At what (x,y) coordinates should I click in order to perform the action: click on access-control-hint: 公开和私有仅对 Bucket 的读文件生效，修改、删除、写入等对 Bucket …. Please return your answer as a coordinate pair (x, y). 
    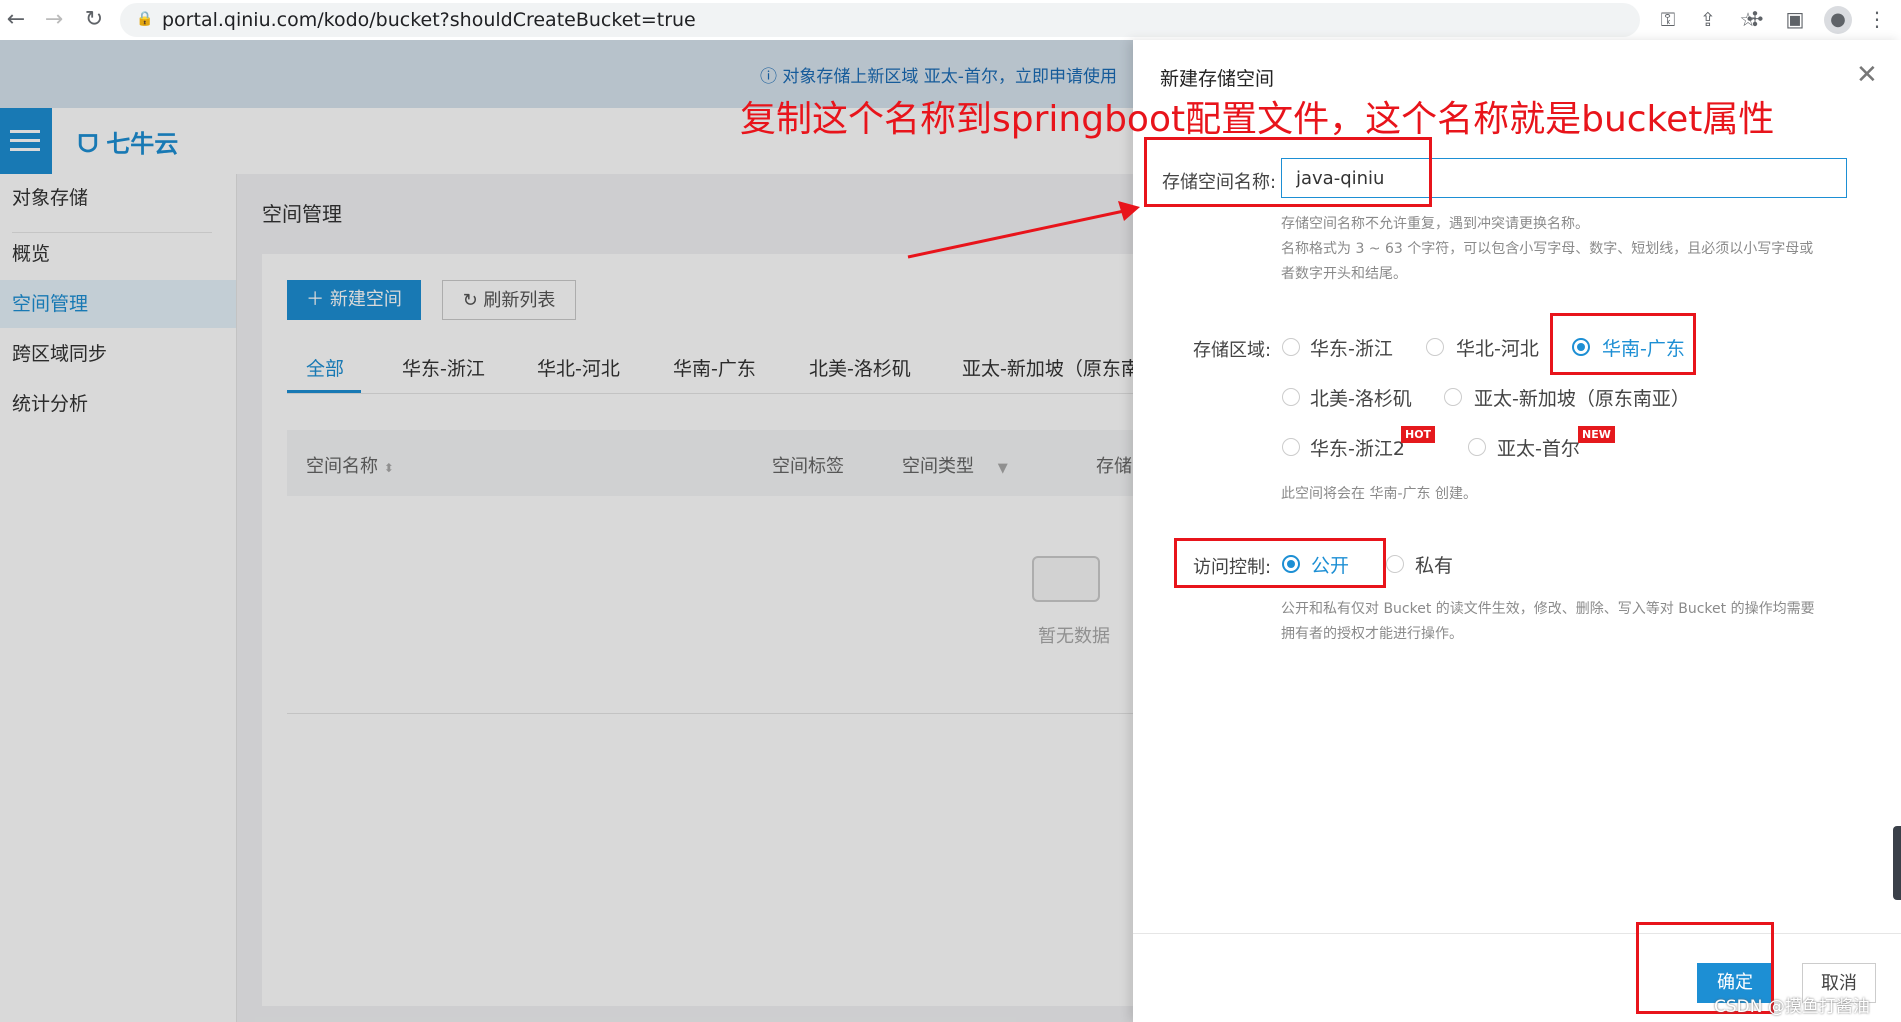
    Looking at the image, I should click on (1548, 621).